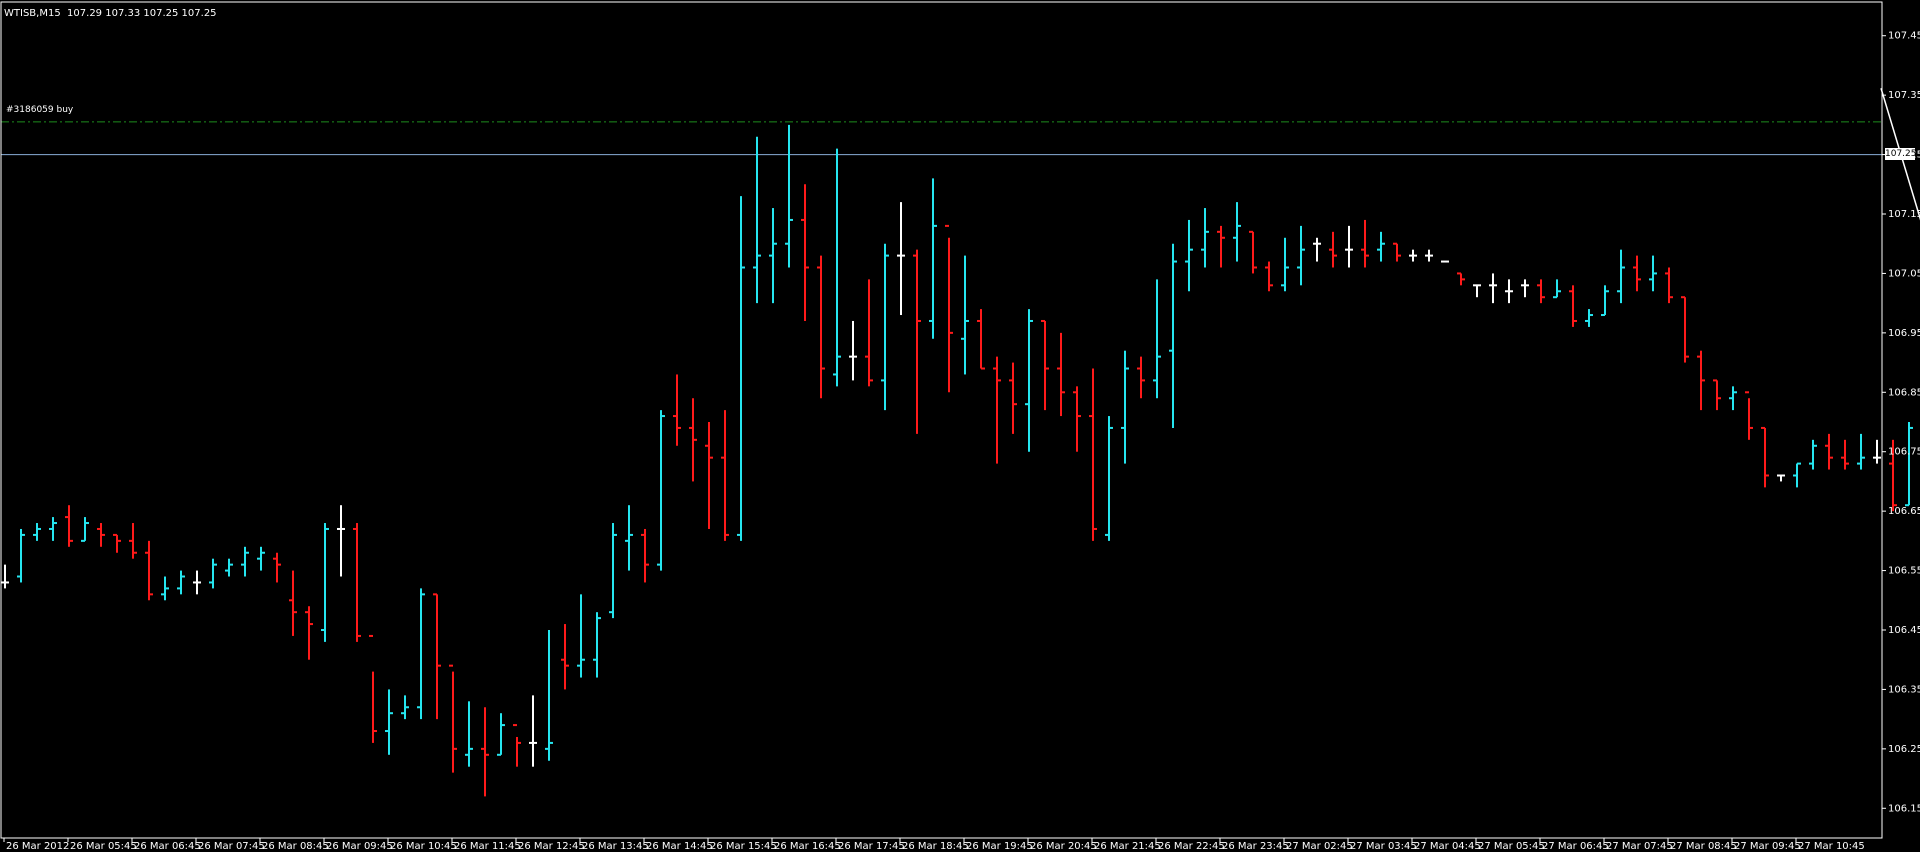  What do you see at coordinates (679, 846) in the screenshot?
I see `x-tick-label: 26 Mar 14:45` at bounding box center [679, 846].